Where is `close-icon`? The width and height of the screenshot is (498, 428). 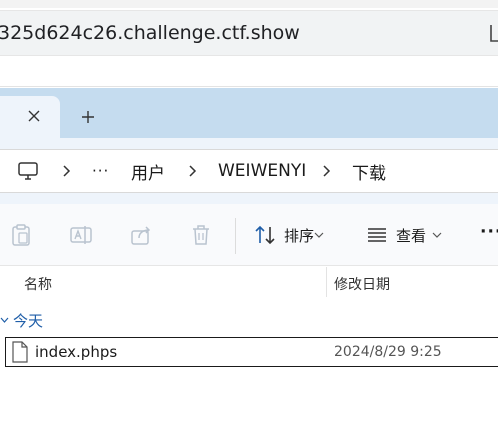 close-icon is located at coordinates (34, 116).